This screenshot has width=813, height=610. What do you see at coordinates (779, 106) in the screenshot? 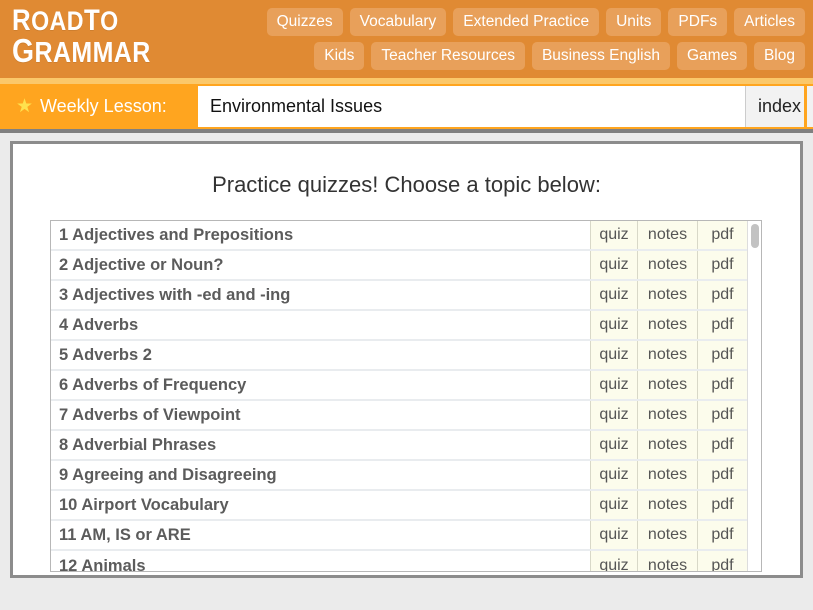
I see `index-button: index` at bounding box center [779, 106].